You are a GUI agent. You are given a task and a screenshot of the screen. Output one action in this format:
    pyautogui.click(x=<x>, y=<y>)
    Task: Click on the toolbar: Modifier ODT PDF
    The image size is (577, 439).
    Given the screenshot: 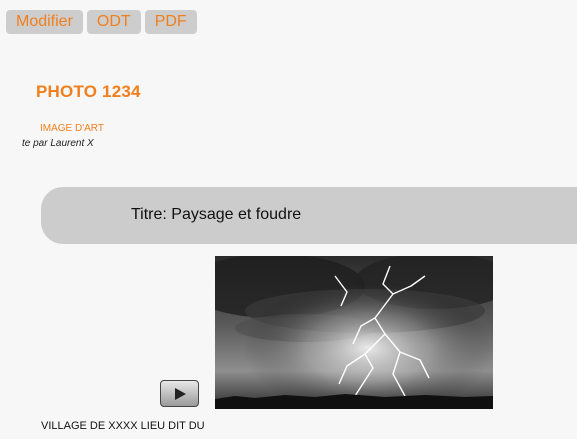 What is the action you would take?
    pyautogui.click(x=101, y=22)
    